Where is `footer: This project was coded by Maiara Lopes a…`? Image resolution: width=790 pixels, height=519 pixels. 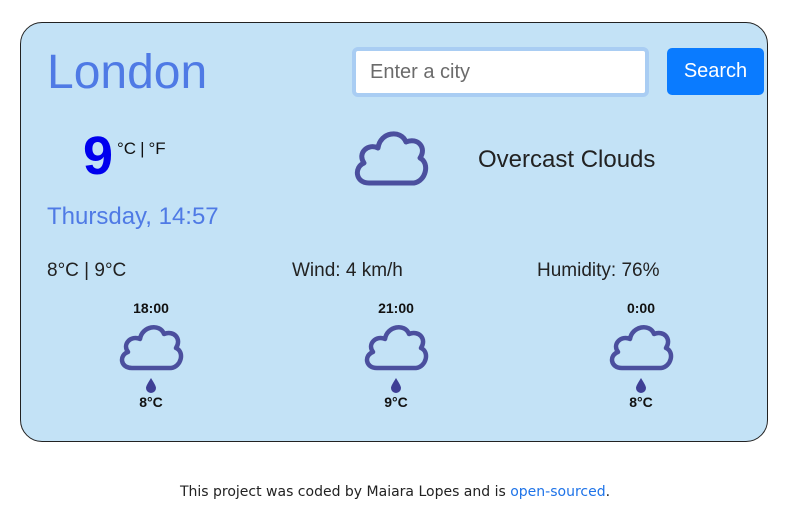 footer: This project was coded by Maiara Lopes a… is located at coordinates (395, 492).